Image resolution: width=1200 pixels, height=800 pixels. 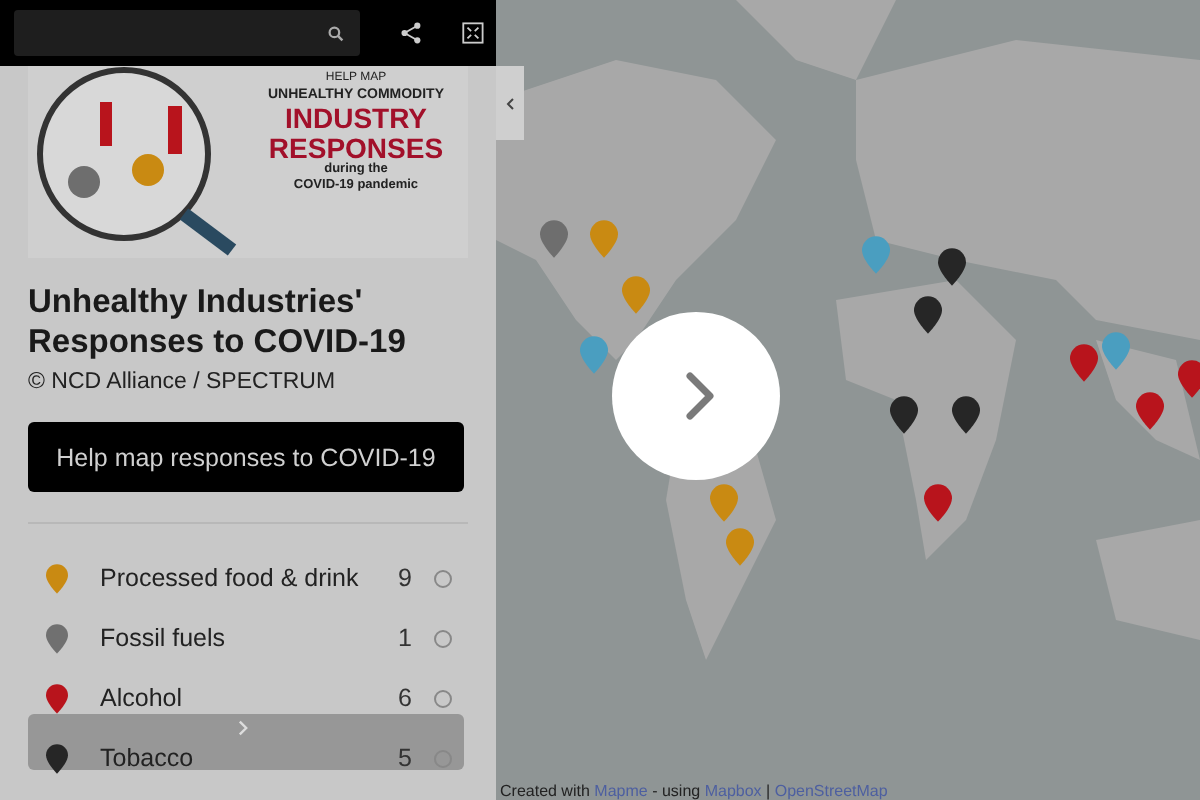 What do you see at coordinates (218, 322) in the screenshot?
I see `map-title: Unhealthy Industries' Responses to COVID-19` at bounding box center [218, 322].